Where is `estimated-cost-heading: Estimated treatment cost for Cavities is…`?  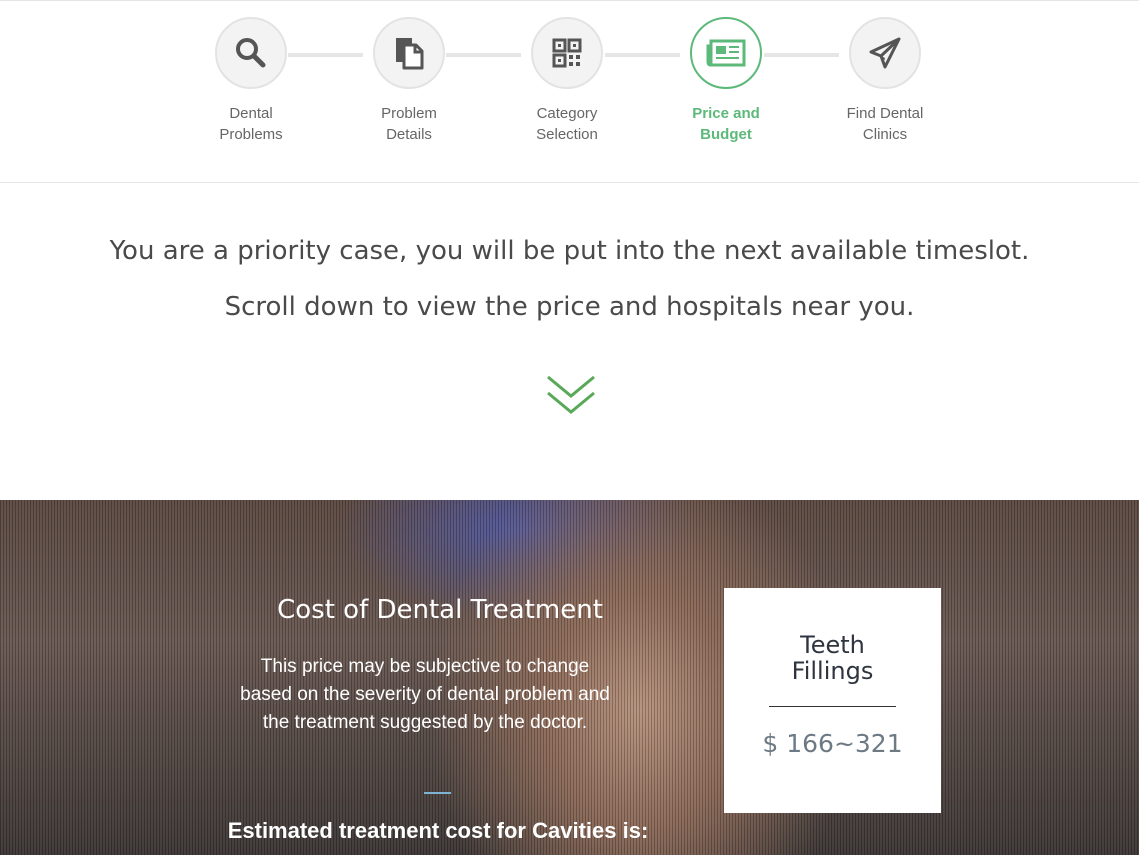
estimated-cost-heading: Estimated treatment cost for Cavities is… is located at coordinates (438, 830).